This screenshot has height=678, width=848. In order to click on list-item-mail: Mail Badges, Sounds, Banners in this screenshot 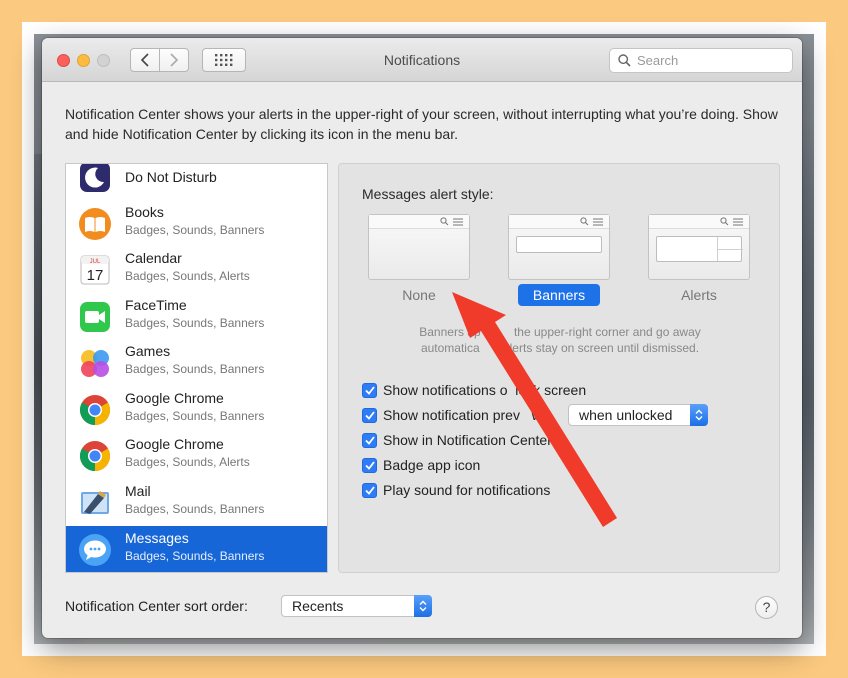, I will do `click(196, 502)`.